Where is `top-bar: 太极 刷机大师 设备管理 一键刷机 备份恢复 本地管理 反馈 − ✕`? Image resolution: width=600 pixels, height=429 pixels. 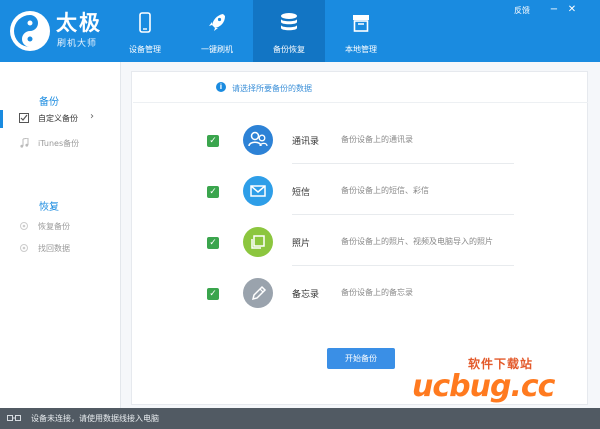 top-bar: 太极 刷机大师 设备管理 一键刷机 备份恢复 本地管理 反馈 − ✕ is located at coordinates (300, 31).